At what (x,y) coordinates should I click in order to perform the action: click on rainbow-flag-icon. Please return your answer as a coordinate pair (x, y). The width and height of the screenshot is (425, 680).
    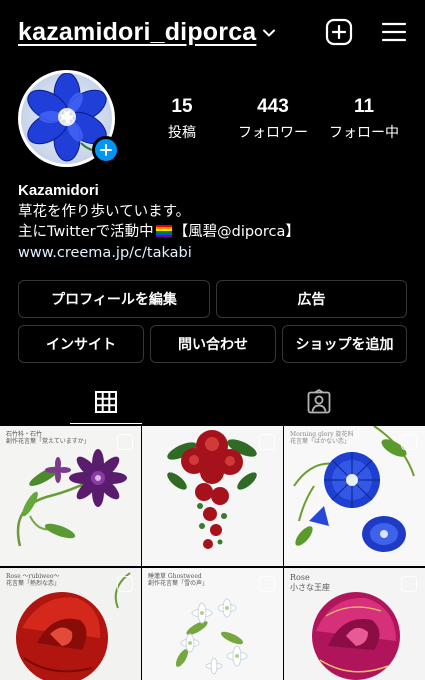
    Looking at the image, I should click on (163, 231).